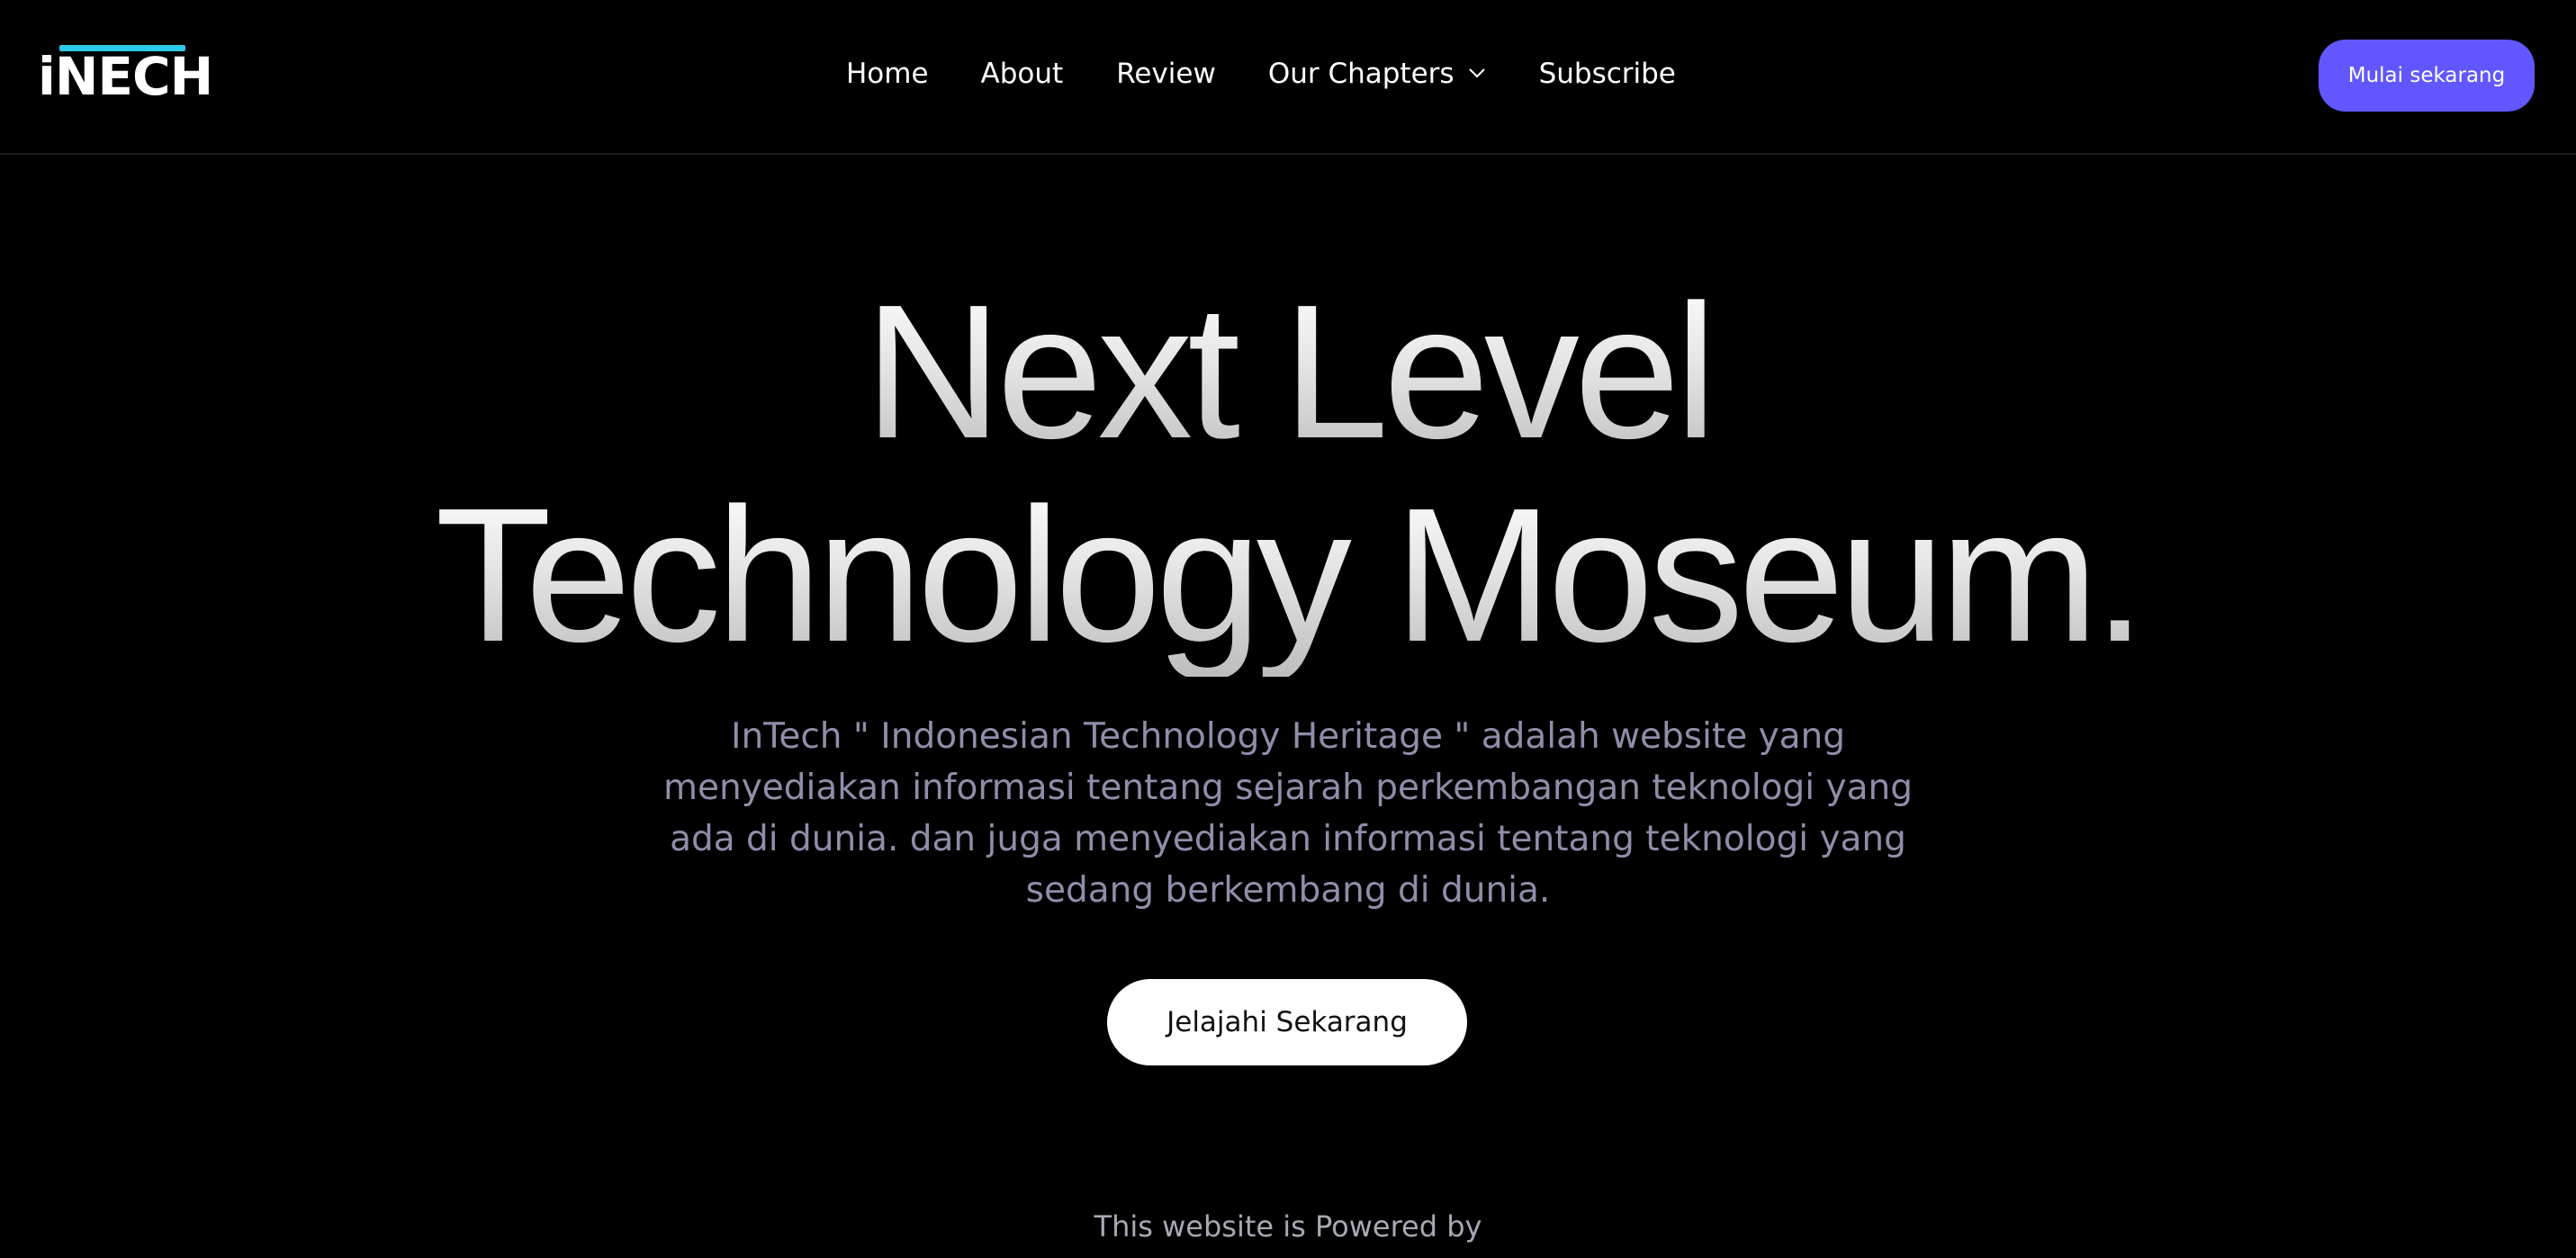  What do you see at coordinates (887, 74) in the screenshot?
I see `nav-home: Home` at bounding box center [887, 74].